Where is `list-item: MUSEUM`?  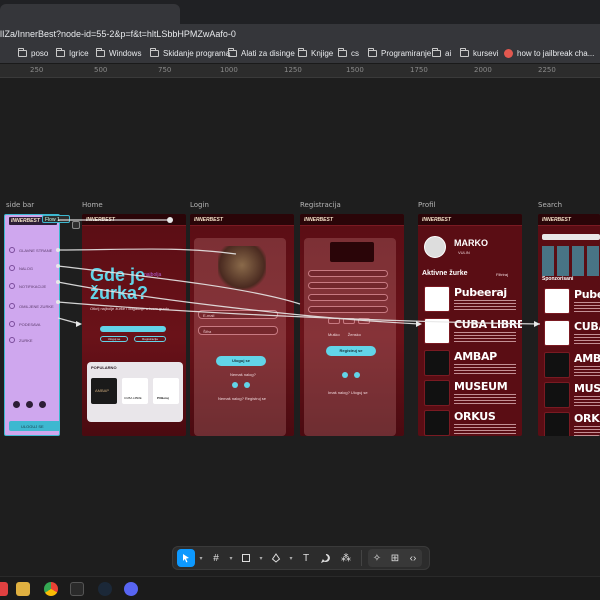
list-item: MUSEUM is located at coordinates (470, 393).